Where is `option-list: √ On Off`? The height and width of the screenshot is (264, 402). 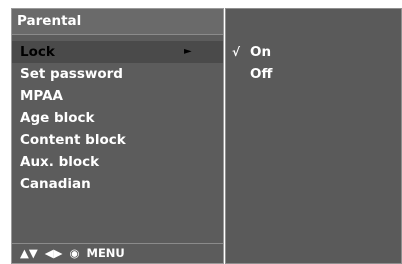
option-list: √ On Off is located at coordinates (313, 63).